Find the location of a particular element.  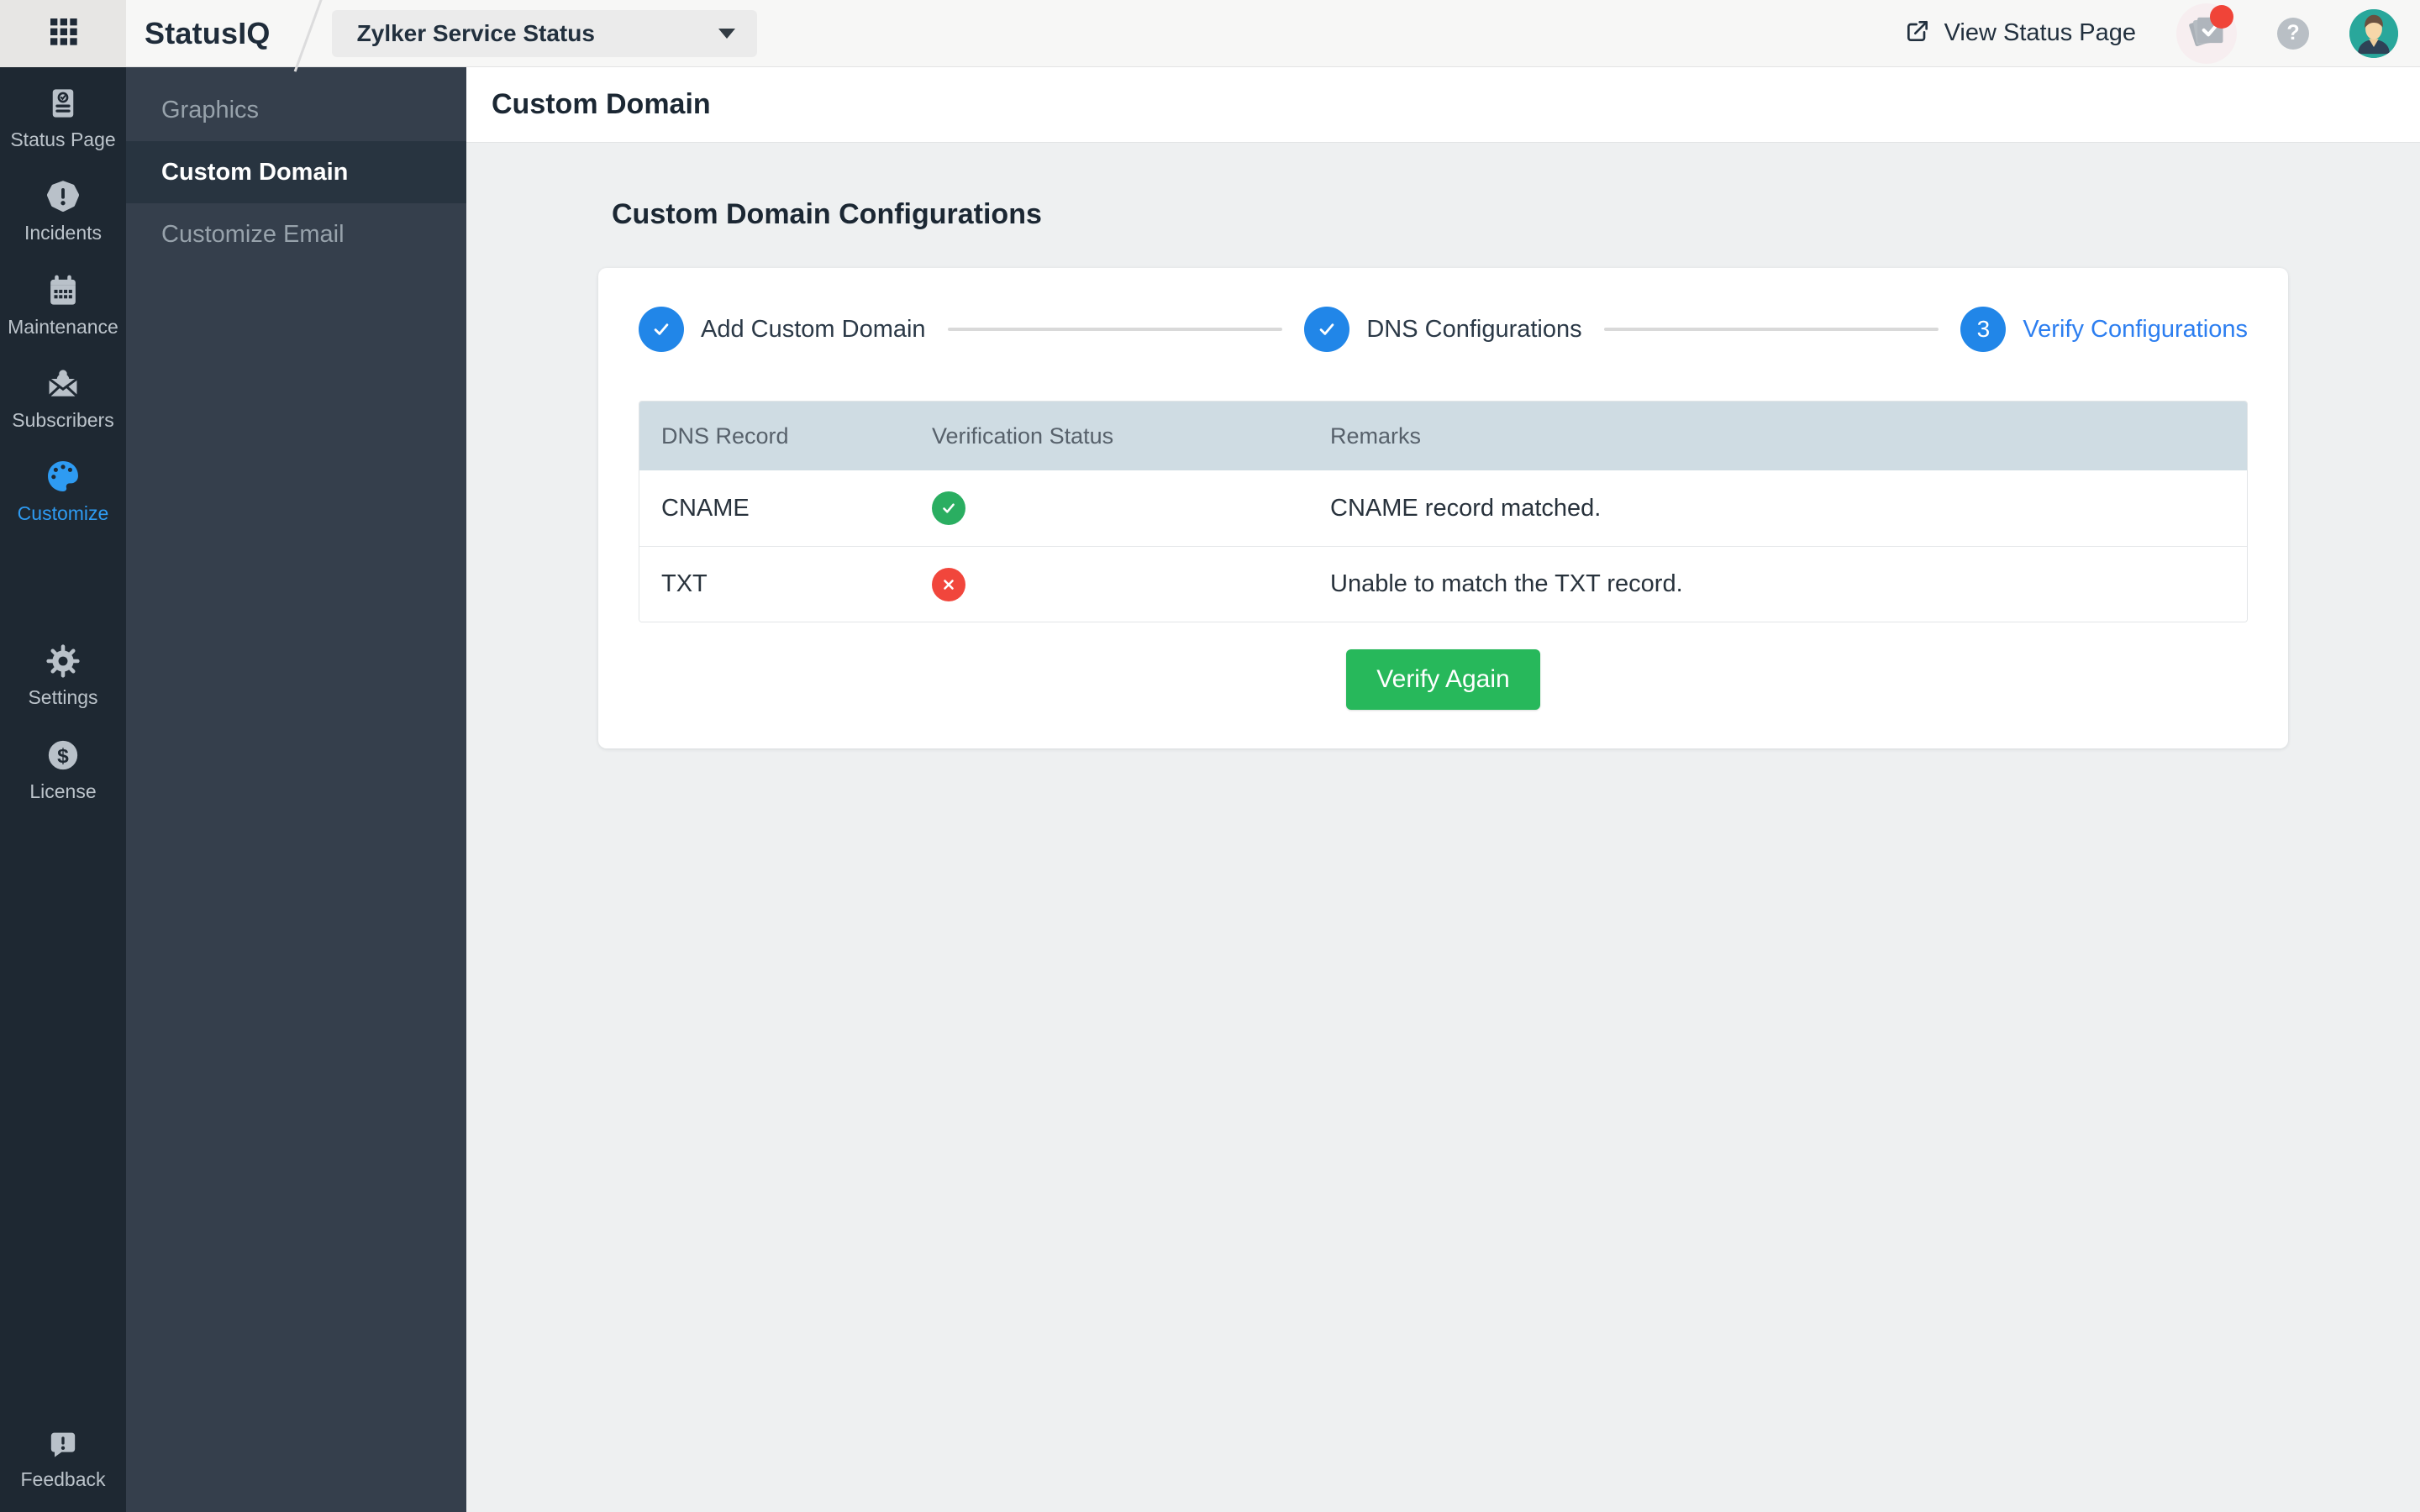

feedback-icon is located at coordinates (63, 1442).